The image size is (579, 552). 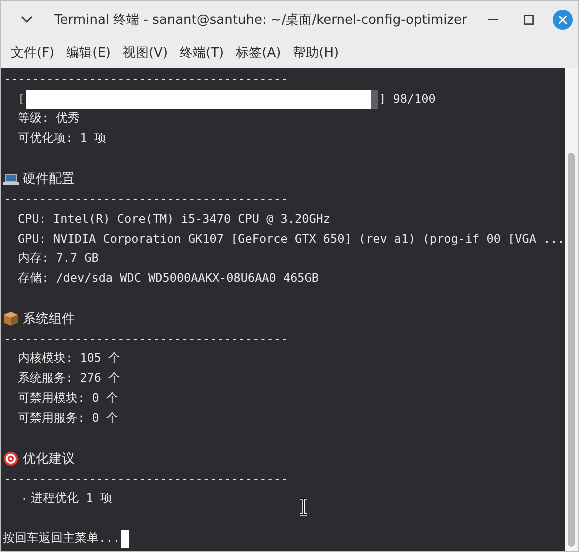 What do you see at coordinates (33, 53) in the screenshot?
I see `menu-item: 文件(F)` at bounding box center [33, 53].